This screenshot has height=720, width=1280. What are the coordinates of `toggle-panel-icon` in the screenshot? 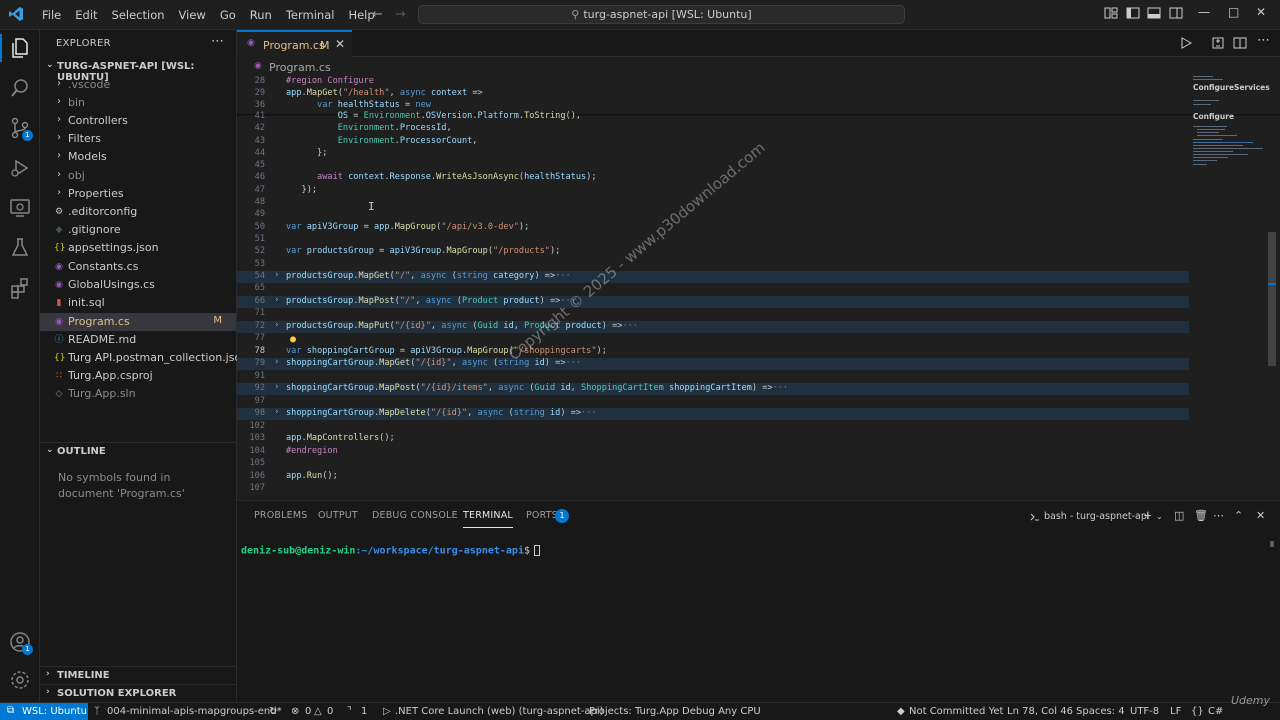 It's located at (1154, 13).